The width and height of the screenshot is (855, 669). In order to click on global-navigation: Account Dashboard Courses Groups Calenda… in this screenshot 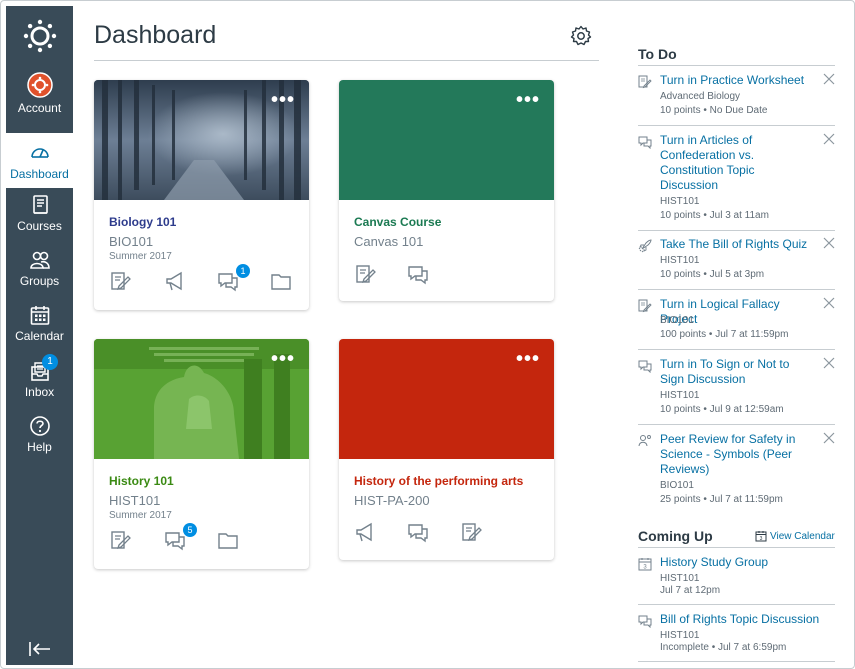, I will do `click(39, 335)`.